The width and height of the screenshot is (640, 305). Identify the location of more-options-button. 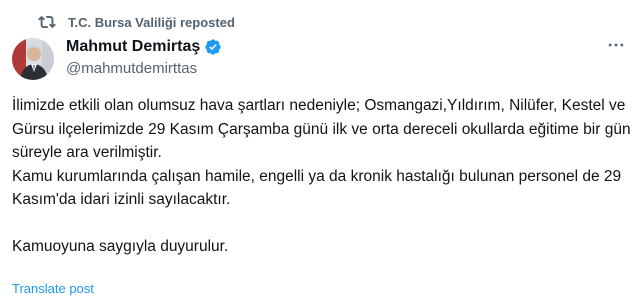
(616, 47).